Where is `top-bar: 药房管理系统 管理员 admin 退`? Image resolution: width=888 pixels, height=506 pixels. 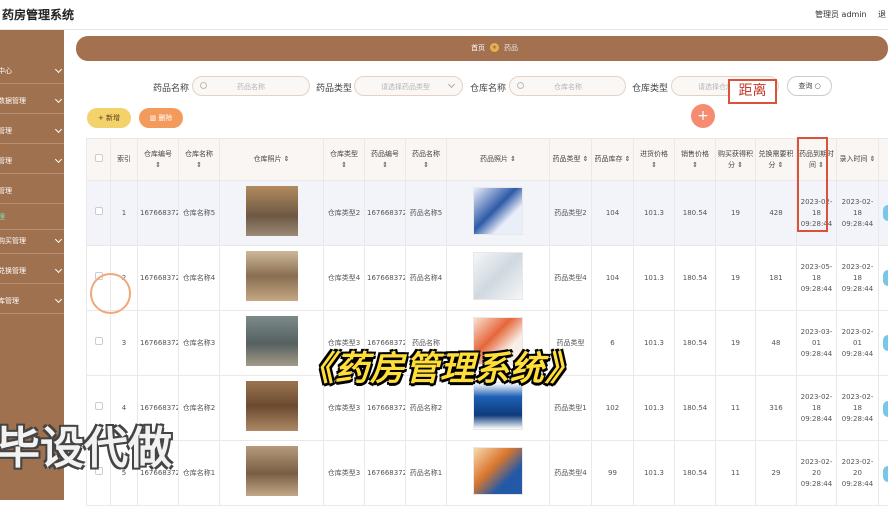
top-bar: 药房管理系统 管理员 admin 退 is located at coordinates (444, 15).